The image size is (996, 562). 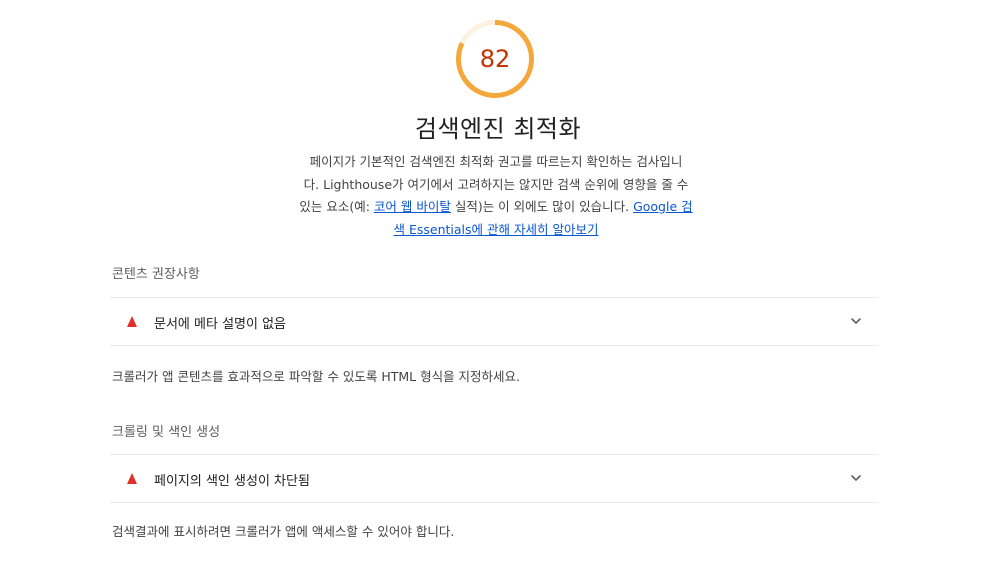 I want to click on learn-more-link: Google 검, so click(x=663, y=206).